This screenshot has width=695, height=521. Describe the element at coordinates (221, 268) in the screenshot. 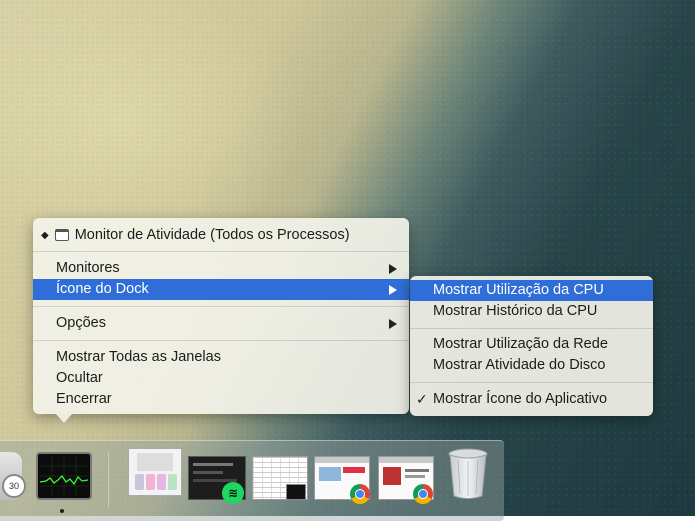

I see `menu-item-monitores: Monitores` at that location.